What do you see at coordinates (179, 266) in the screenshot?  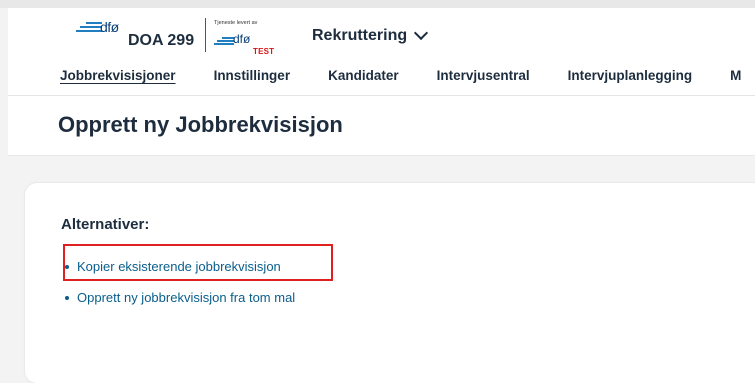 I see `copy-existing-label: Kopier eksisterende jobbrekvisisjon` at bounding box center [179, 266].